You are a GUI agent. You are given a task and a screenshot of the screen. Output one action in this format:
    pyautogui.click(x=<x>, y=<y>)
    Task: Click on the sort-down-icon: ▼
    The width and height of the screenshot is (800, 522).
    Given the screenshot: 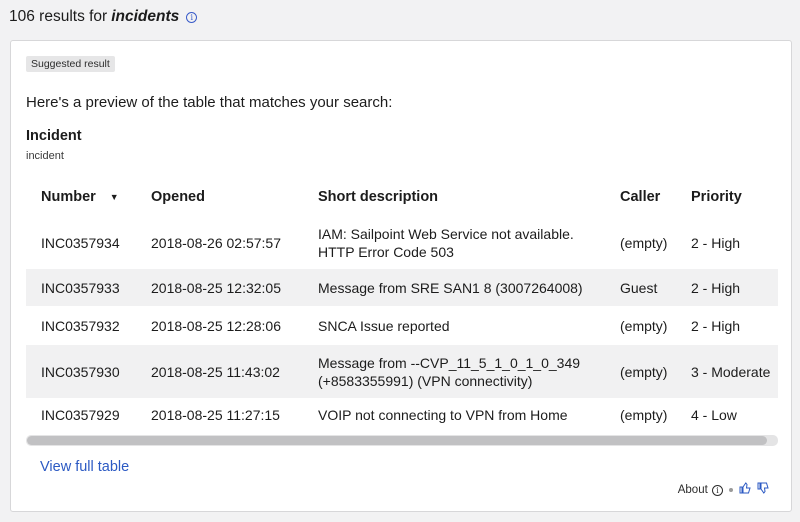 What is the action you would take?
    pyautogui.click(x=114, y=197)
    